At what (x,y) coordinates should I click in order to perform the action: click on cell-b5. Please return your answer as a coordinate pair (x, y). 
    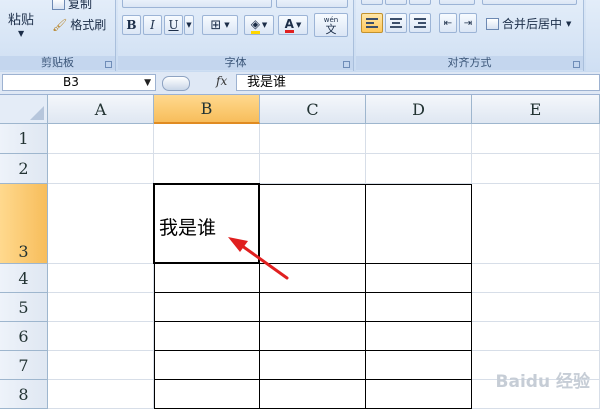
    Looking at the image, I should click on (207, 307).